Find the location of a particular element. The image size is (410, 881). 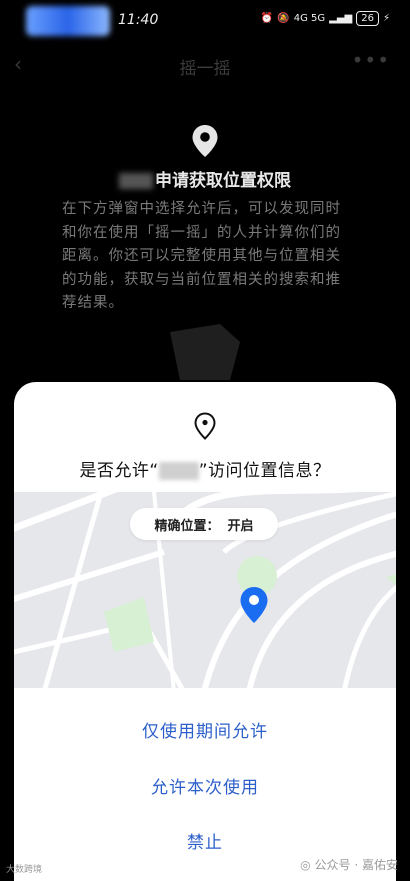

status-indicators: ⏰ 🔕 4G 5G ▂▄▆ 26 ⚡ is located at coordinates (325, 18).